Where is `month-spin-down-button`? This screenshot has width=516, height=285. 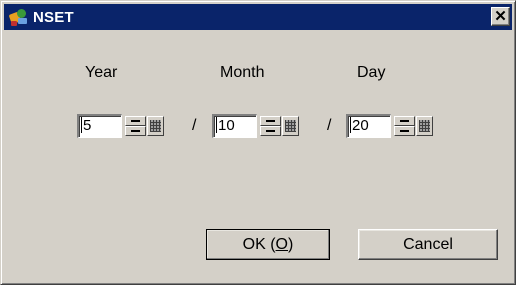
month-spin-down-button is located at coordinates (270, 131).